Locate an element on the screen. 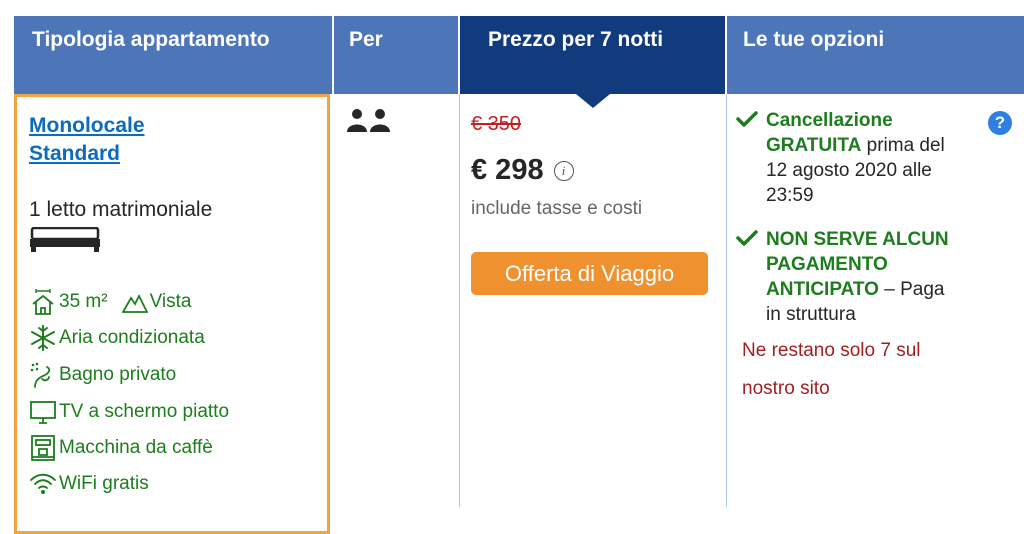 This screenshot has width=1024, height=534. header-per: Per is located at coordinates (396, 55).